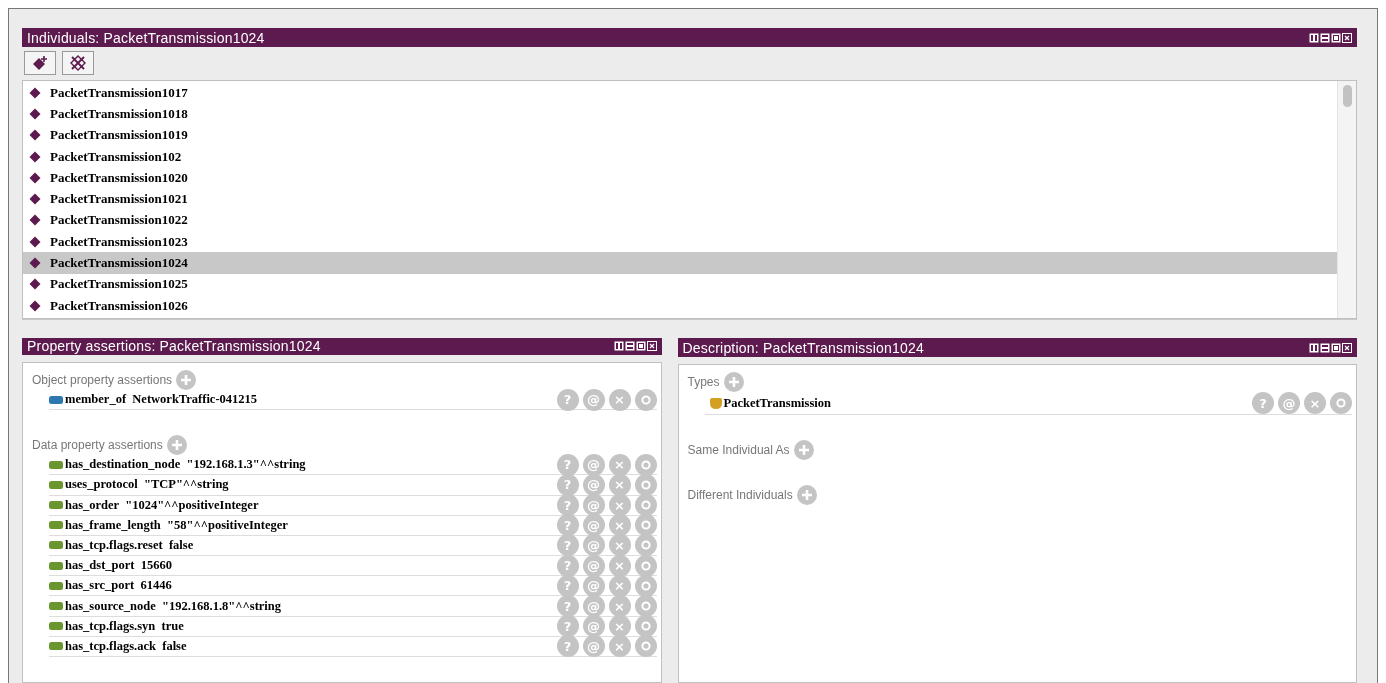 Image resolution: width=1386 pixels, height=683 pixels. Describe the element at coordinates (680, 220) in the screenshot. I see `list-item: PacketTransmission1022` at that location.